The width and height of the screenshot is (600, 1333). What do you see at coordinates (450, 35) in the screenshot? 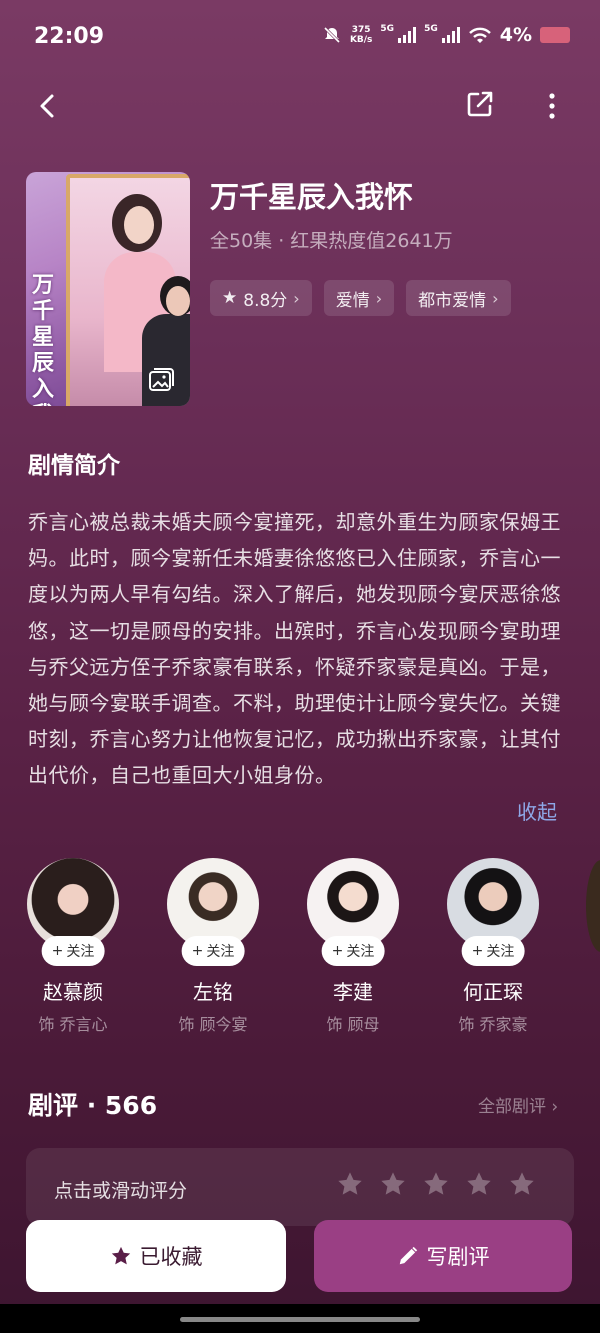
I see `signal-2-icon` at bounding box center [450, 35].